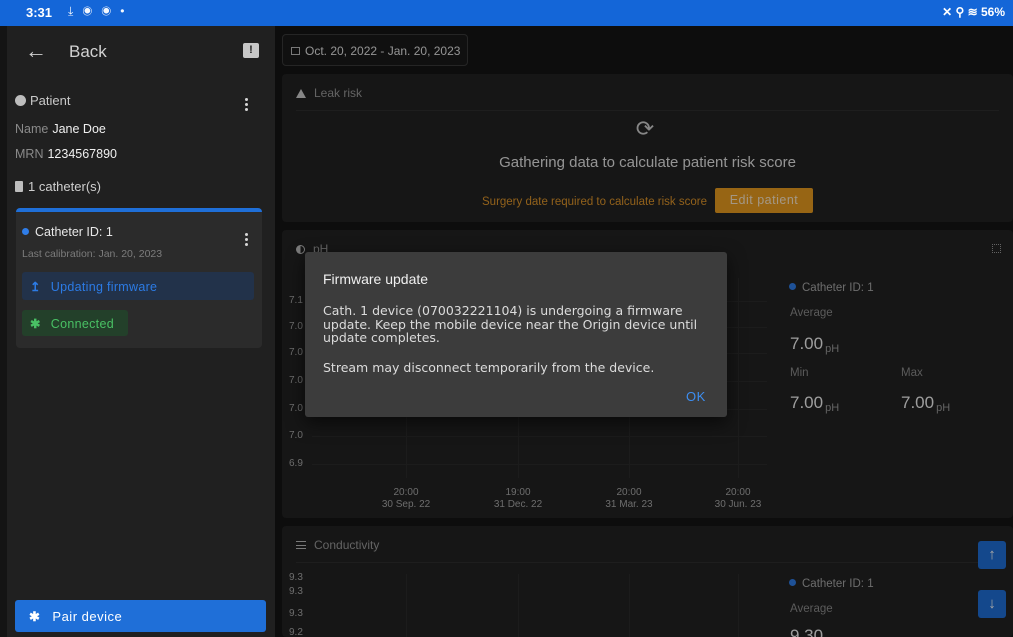  I want to click on last-calibration: Last calibration: Jan. 20, 2023, so click(92, 254).